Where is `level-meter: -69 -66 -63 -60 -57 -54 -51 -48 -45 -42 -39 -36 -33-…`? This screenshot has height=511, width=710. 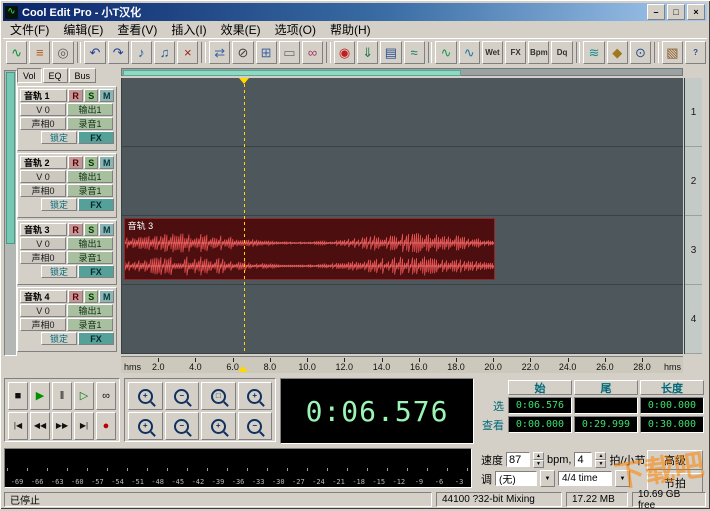
level-meter: -69 -66 -63 -60 -57 -54 -51 -48 -45 -42 -39 -36 -33-… is located at coordinates (238, 468).